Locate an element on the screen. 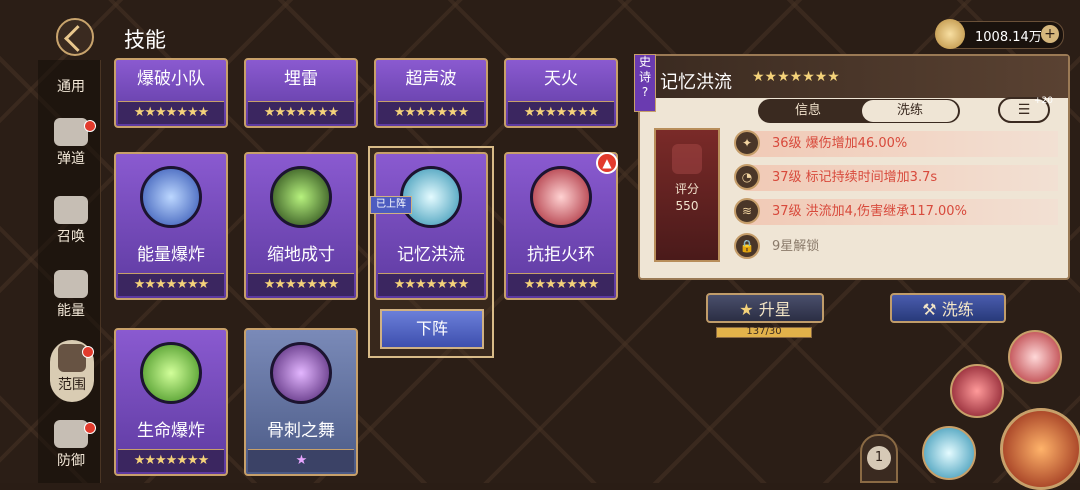 The height and width of the screenshot is (490, 1080). skill-card: 天火 ★★★★★★★ is located at coordinates (561, 93).